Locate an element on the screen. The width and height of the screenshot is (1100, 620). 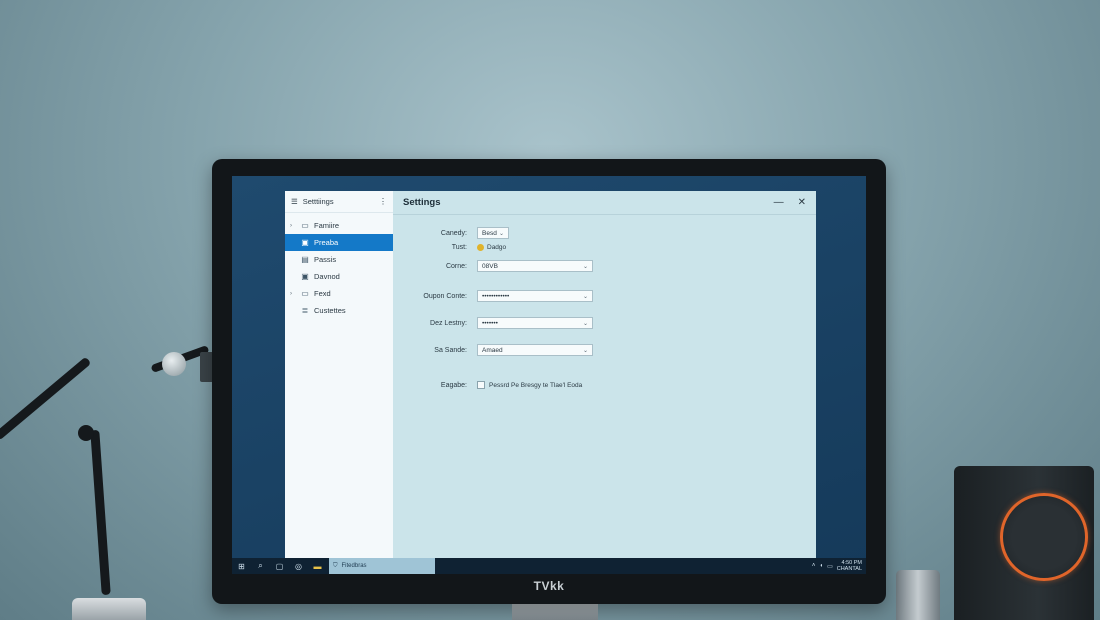
category-select: Besd ⌄ is located at coordinates (493, 233).